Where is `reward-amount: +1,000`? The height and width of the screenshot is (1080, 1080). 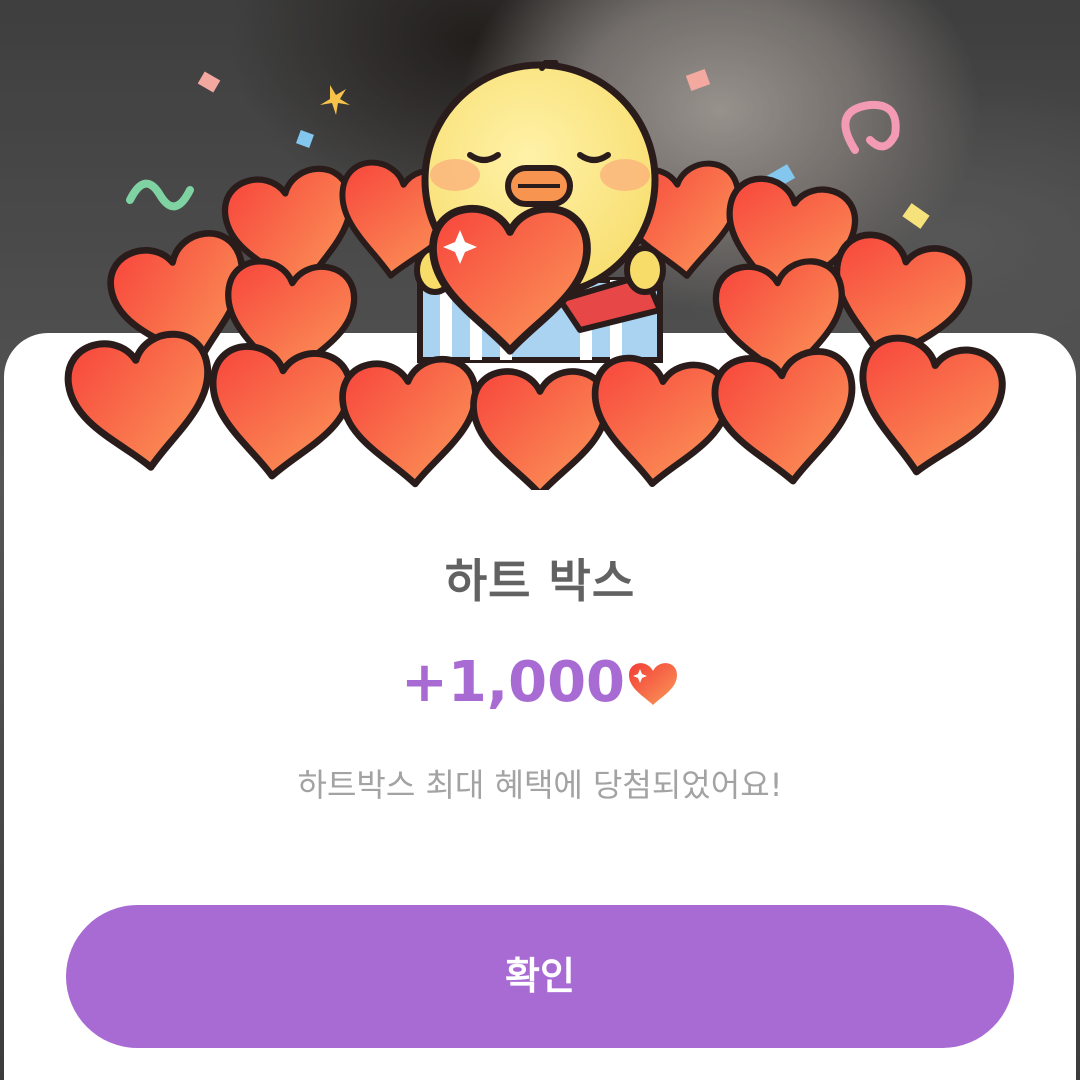 reward-amount: +1,000 is located at coordinates (513, 682).